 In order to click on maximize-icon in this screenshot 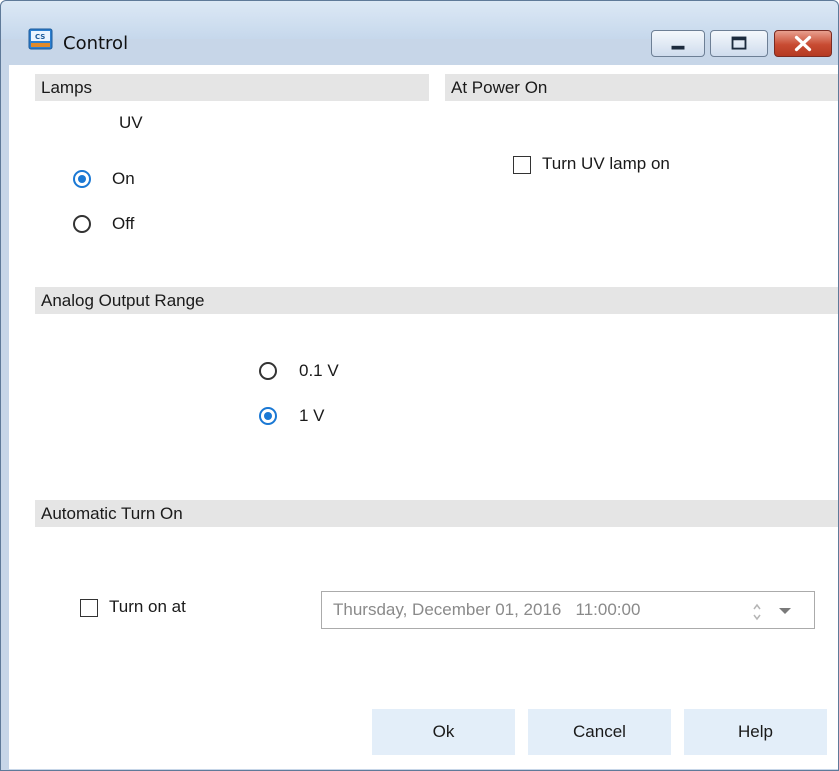, I will do `click(739, 43)`.